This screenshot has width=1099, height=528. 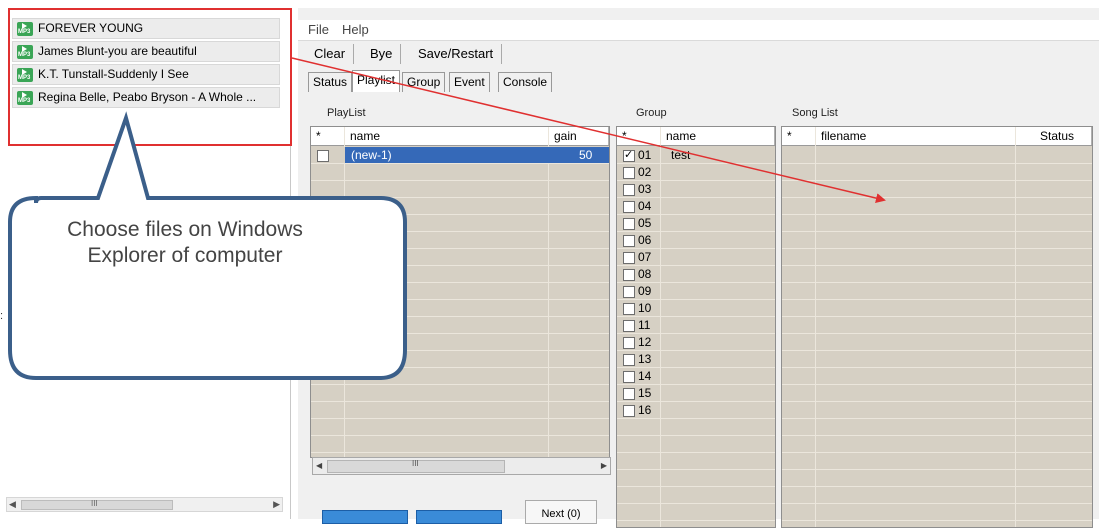 What do you see at coordinates (588, 130) in the screenshot?
I see `drag-arrow` at bounding box center [588, 130].